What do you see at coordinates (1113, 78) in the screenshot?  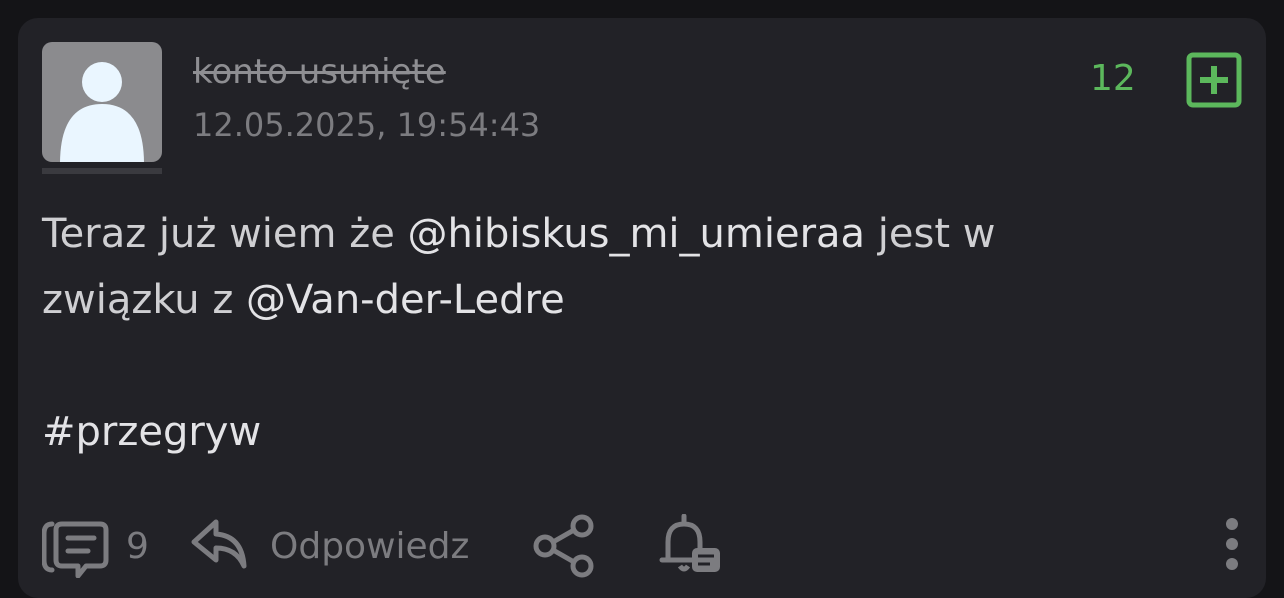 I see `vote-count: 12` at bounding box center [1113, 78].